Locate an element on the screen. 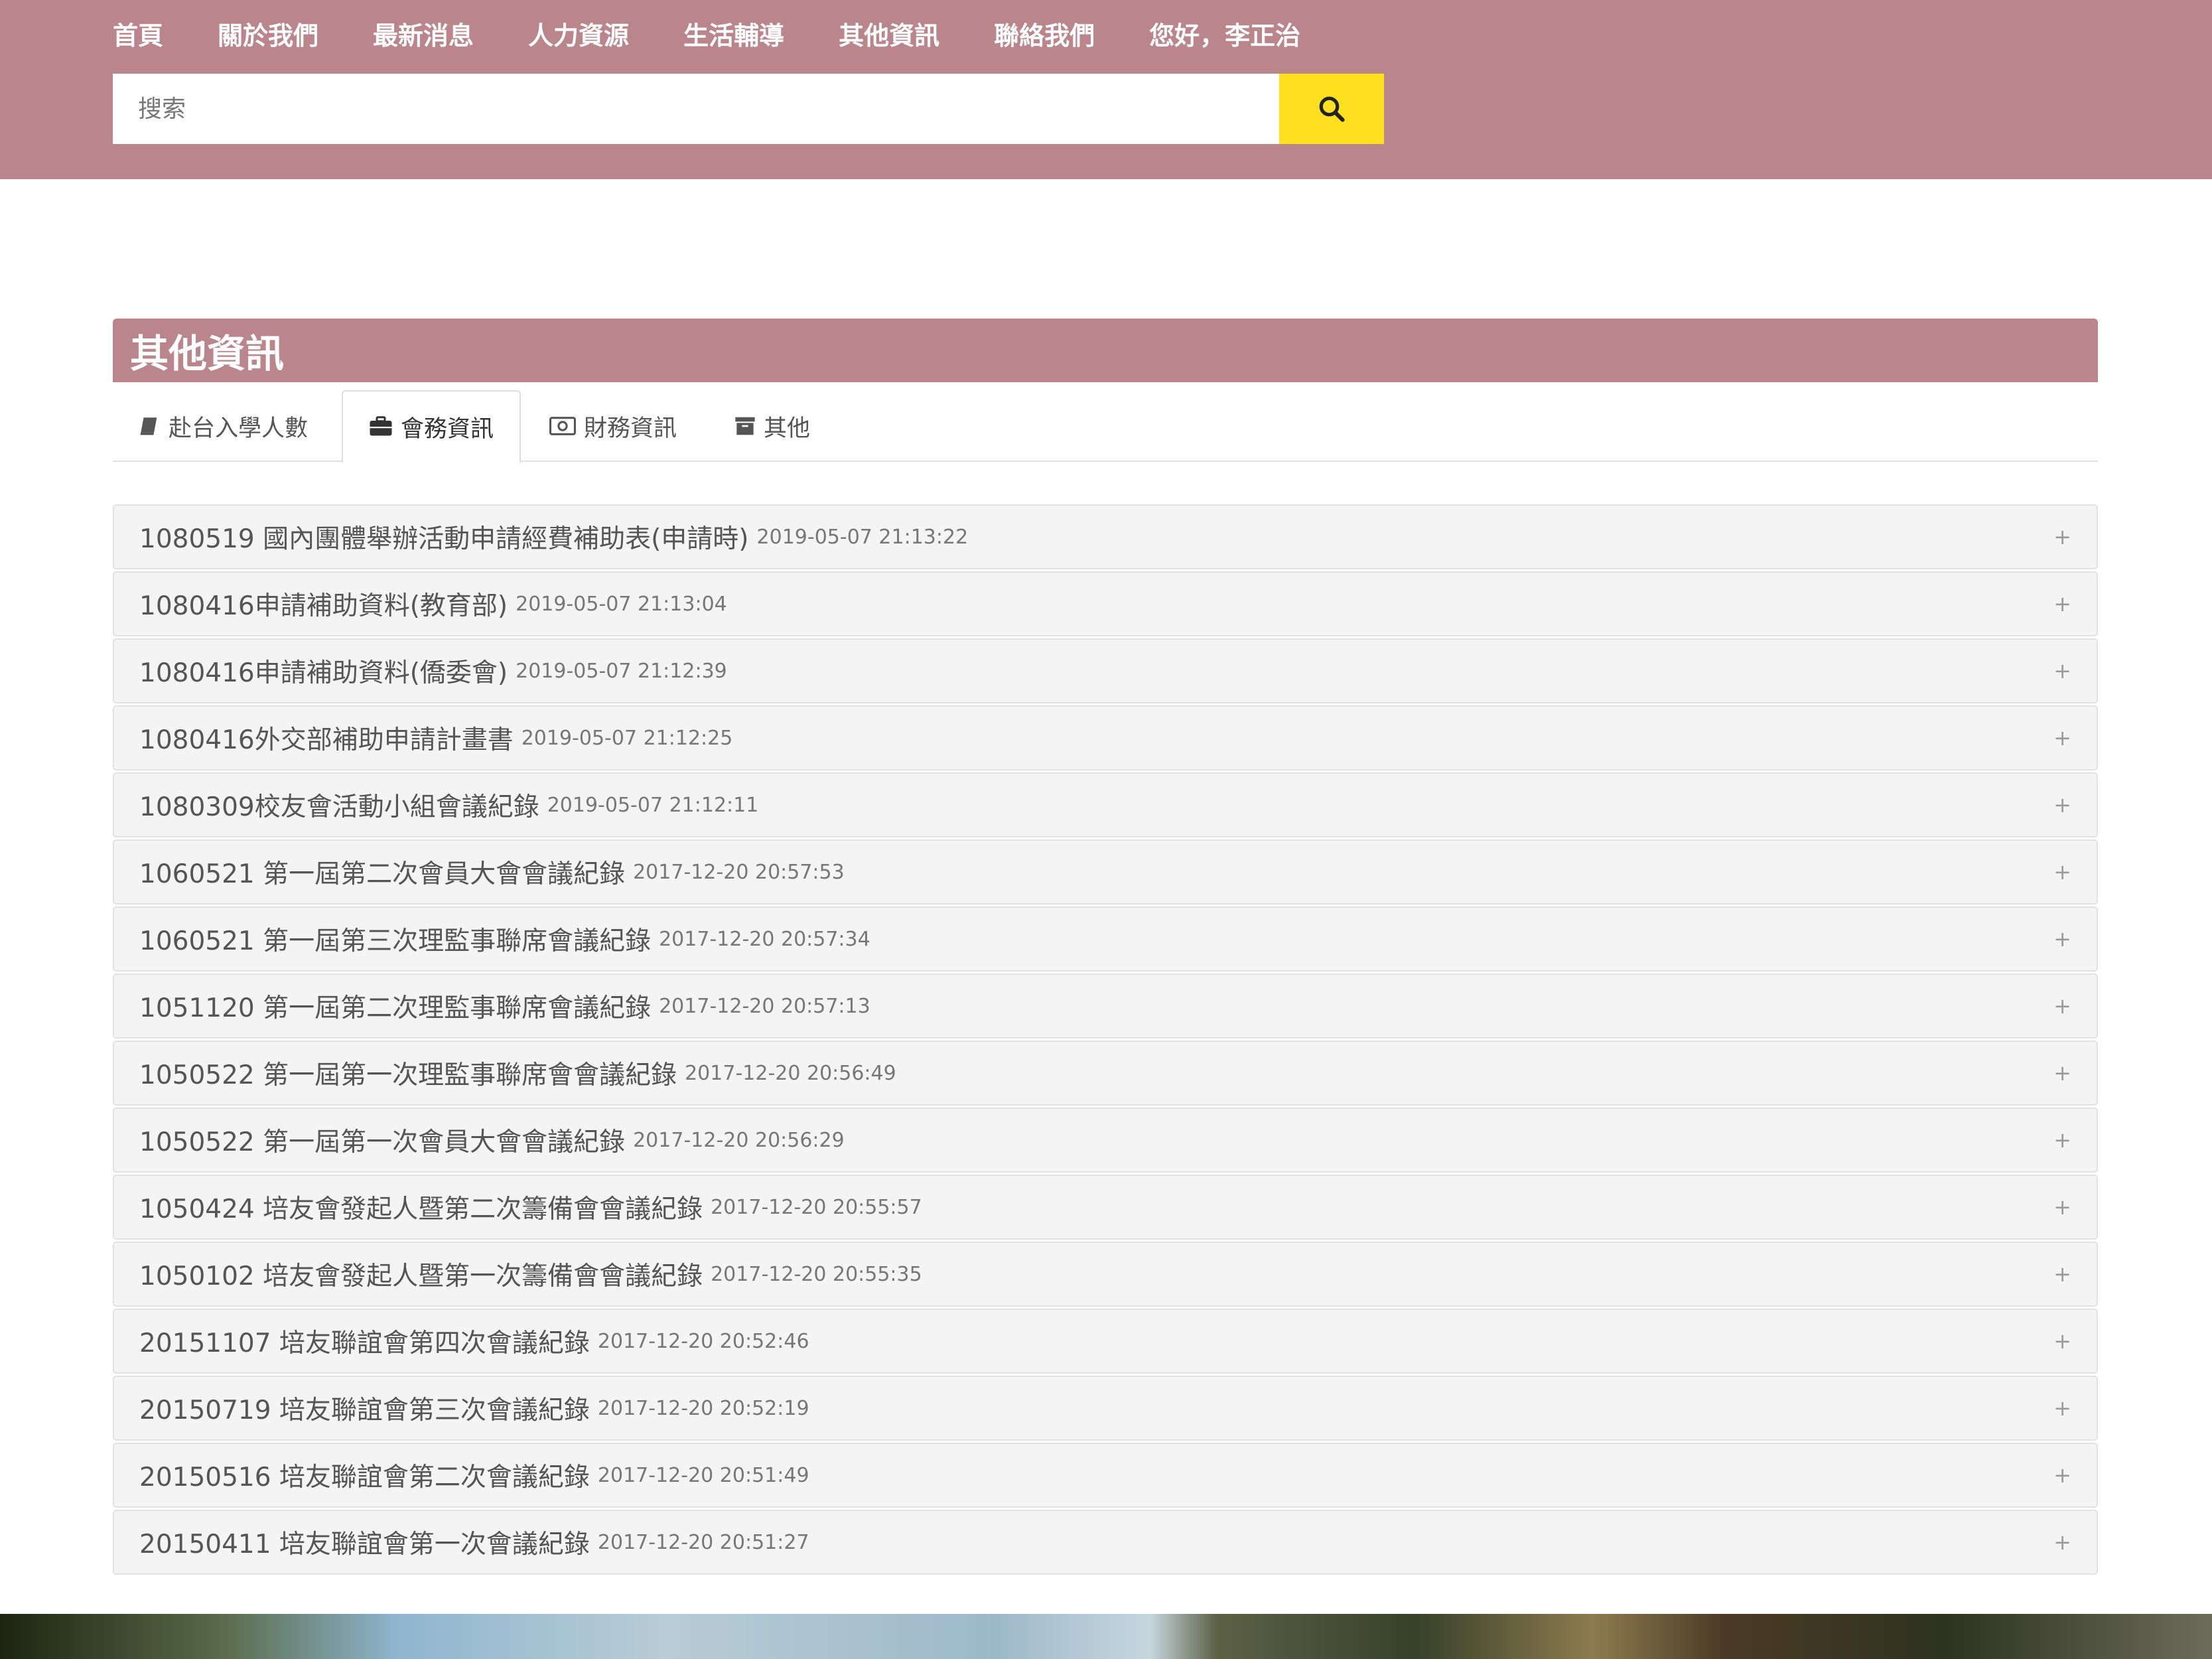  item-title: 1050522 第一屆第一次理監事聯席會會議紀錄 is located at coordinates (408, 1075).